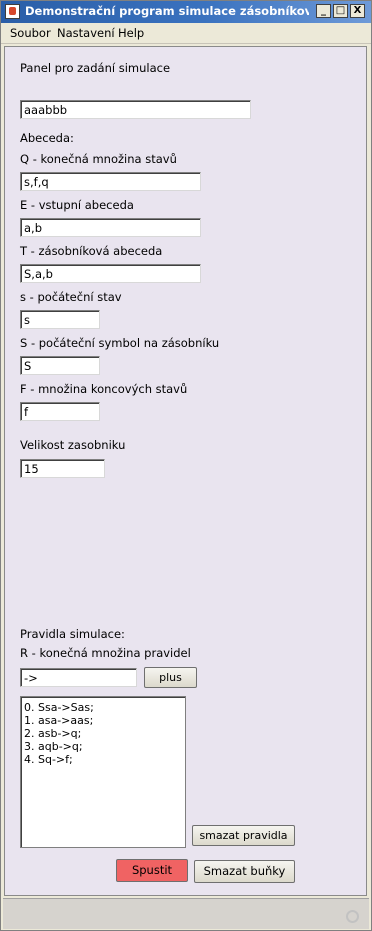 Image resolution: width=372 pixels, height=931 pixels. I want to click on busy-spinner-icon, so click(352, 916).